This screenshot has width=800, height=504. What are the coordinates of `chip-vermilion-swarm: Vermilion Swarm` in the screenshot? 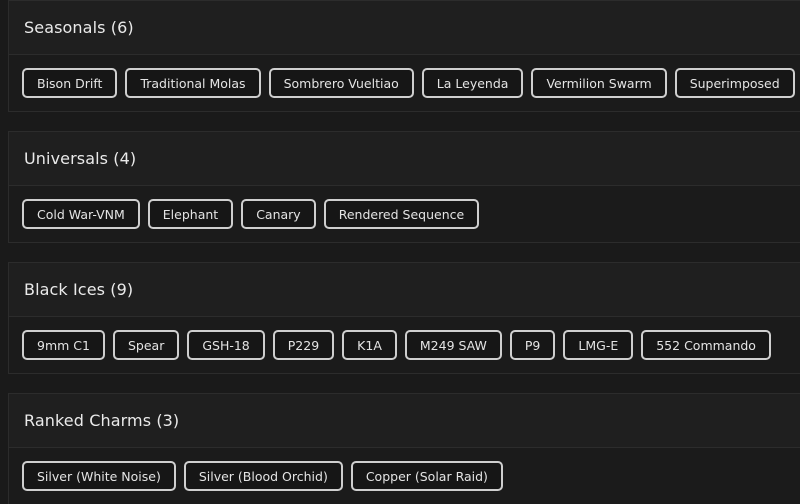 It's located at (599, 83).